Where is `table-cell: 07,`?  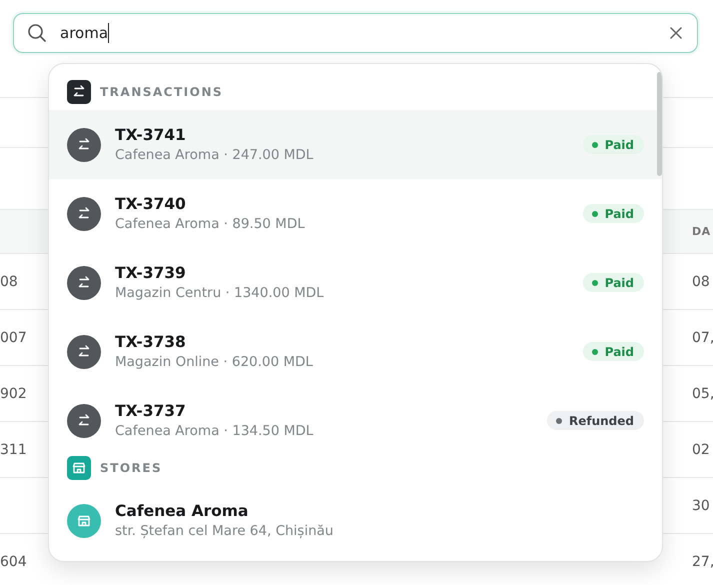
table-cell: 07, is located at coordinates (702, 338).